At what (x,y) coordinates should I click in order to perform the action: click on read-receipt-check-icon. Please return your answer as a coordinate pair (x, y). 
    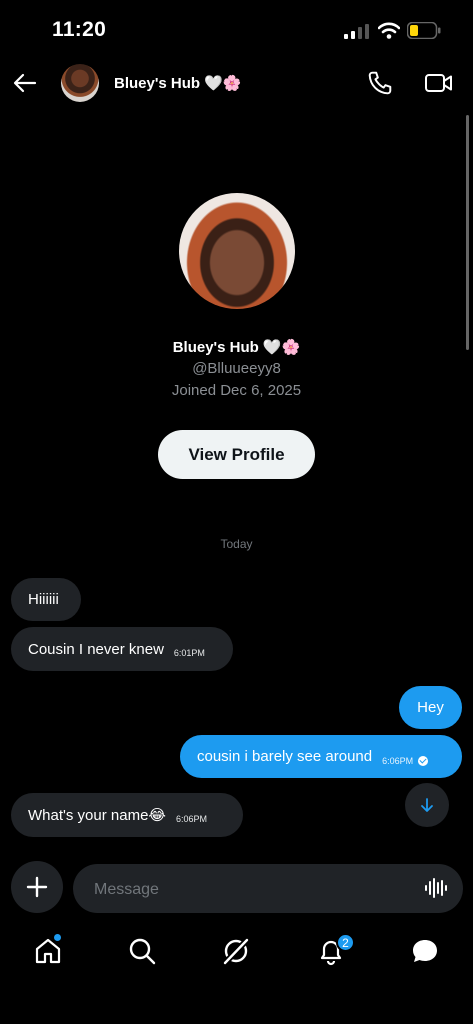
    Looking at the image, I should click on (423, 760).